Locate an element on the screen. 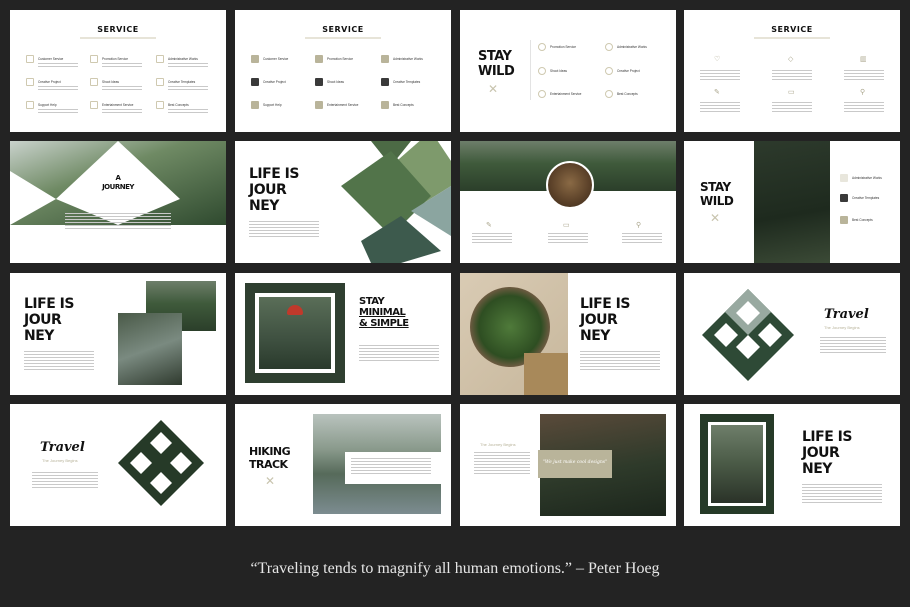 This screenshot has height=607, width=910. slide-life-journey-2: LIFE IS JOUR NEY is located at coordinates (118, 334).